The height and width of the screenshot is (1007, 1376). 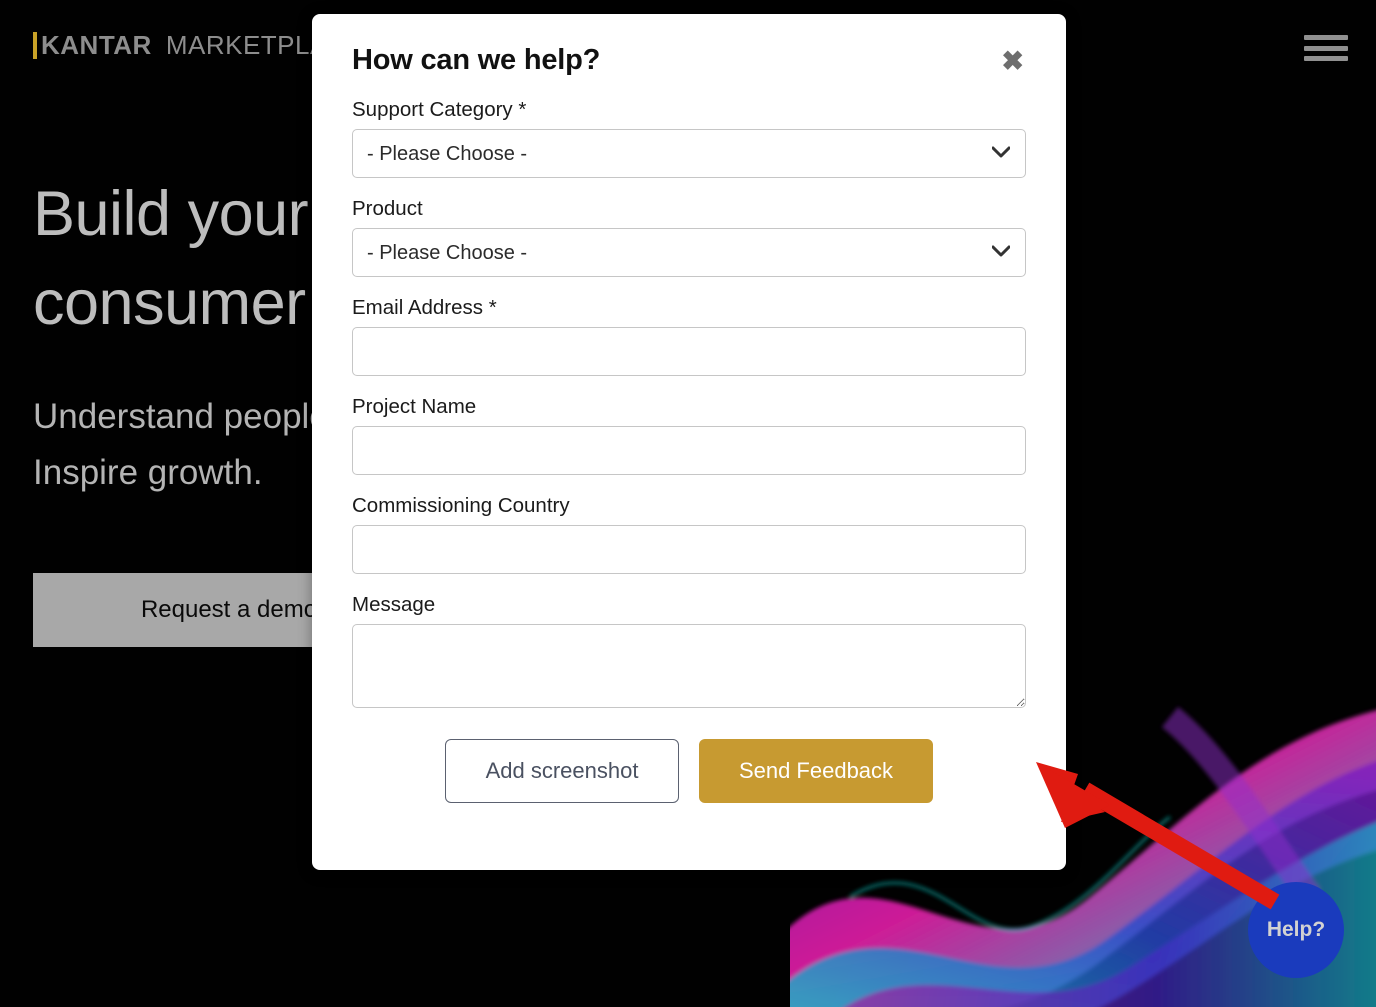 I want to click on email-address-label: Email Address *, so click(x=424, y=307).